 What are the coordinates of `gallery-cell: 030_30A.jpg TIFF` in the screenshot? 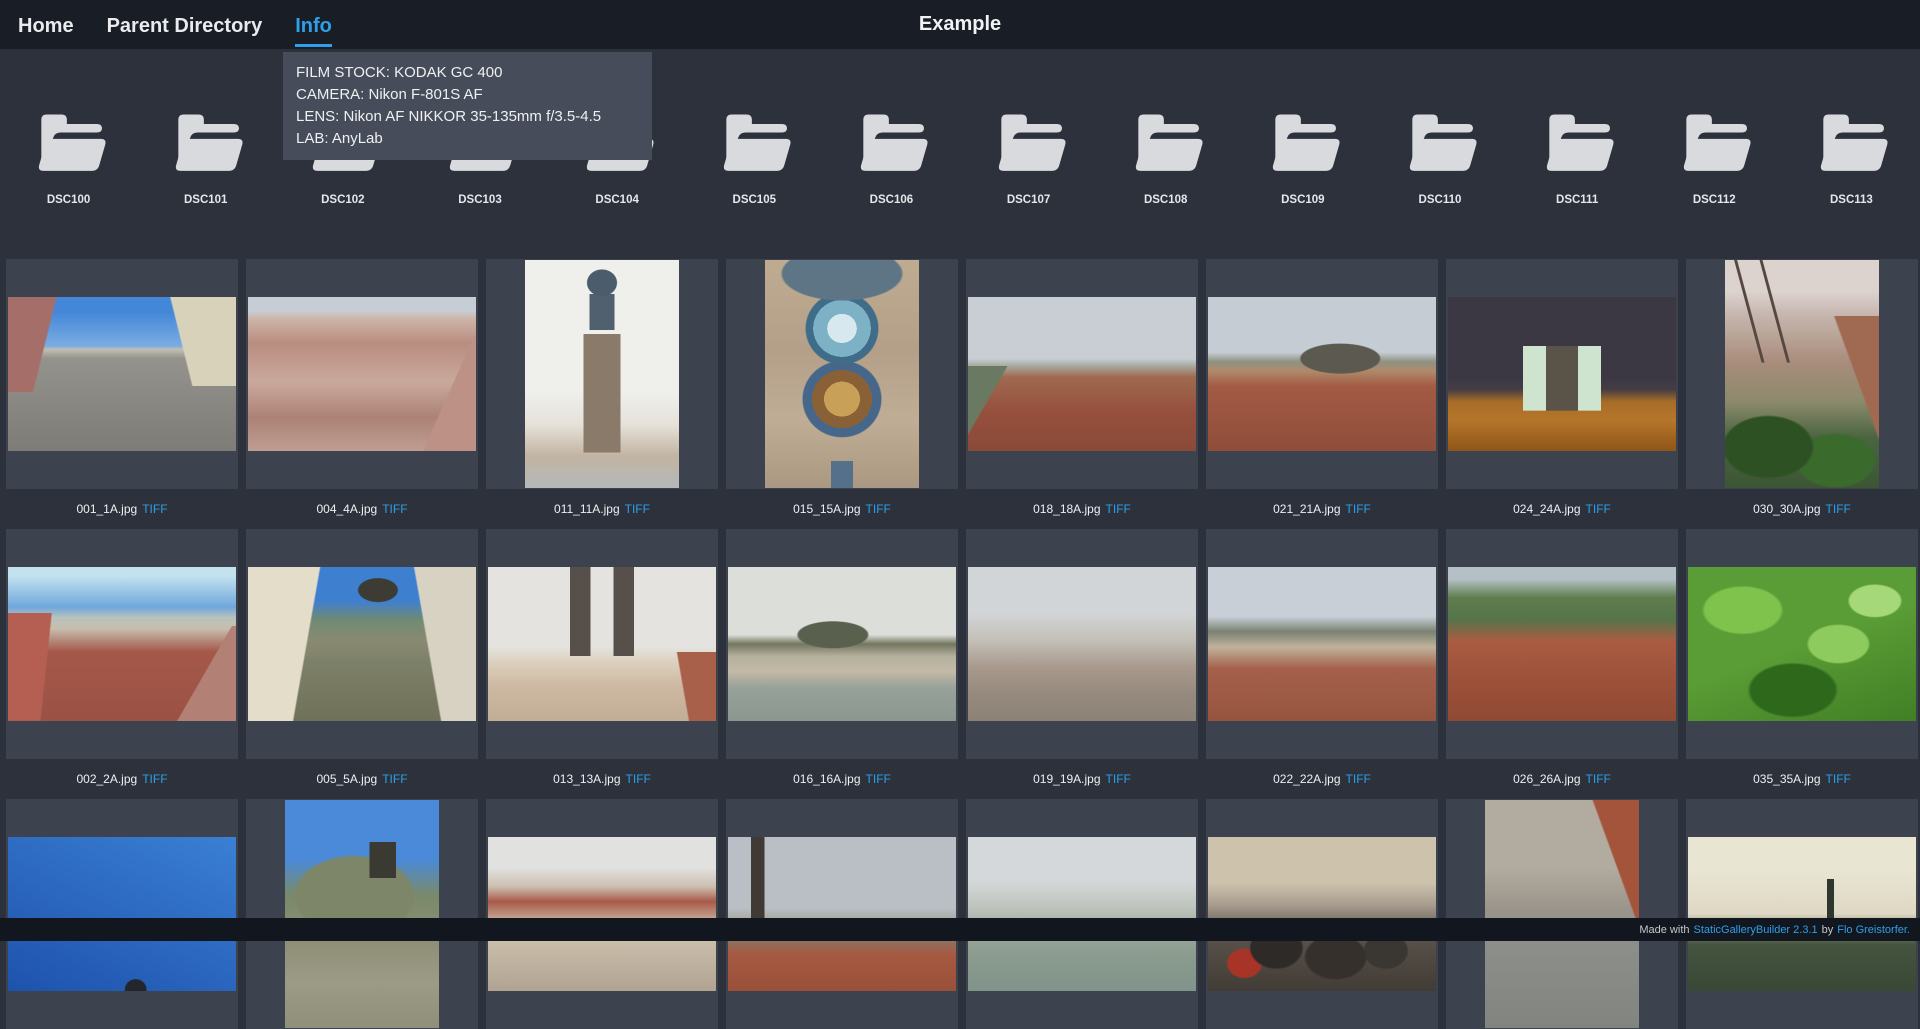 It's located at (1802, 394).